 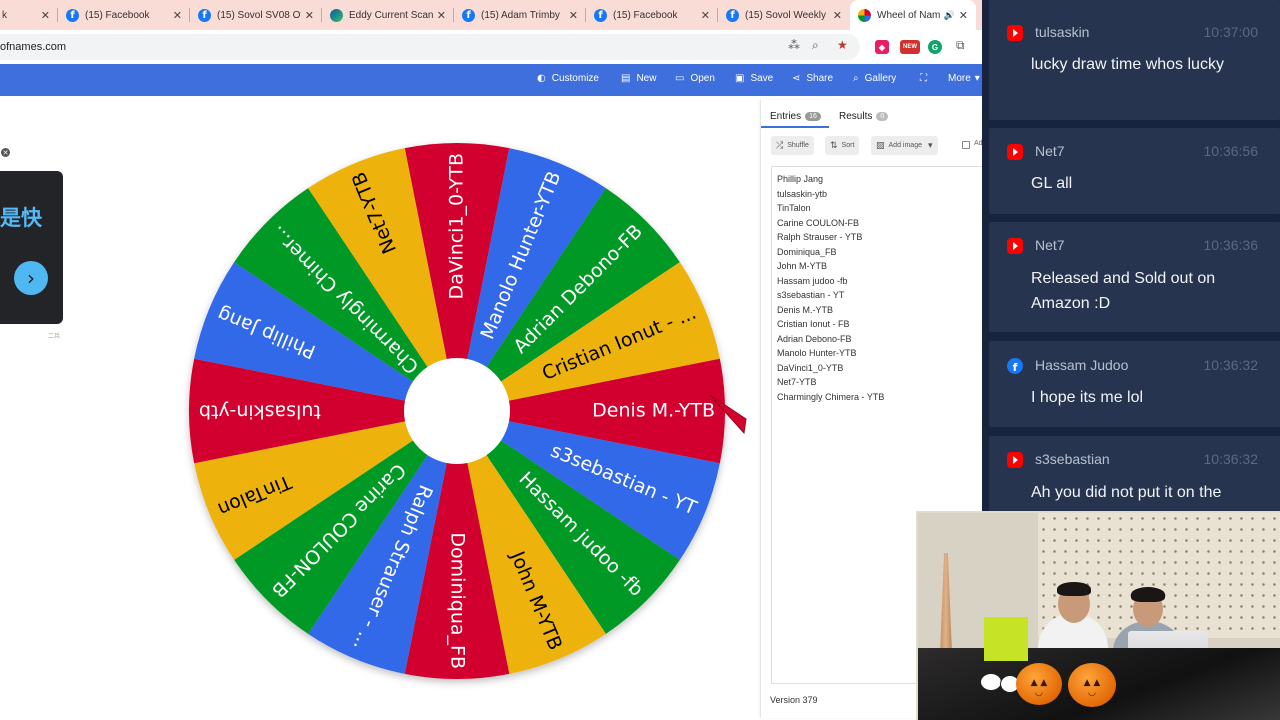 I want to click on tab-title: Wheel of Nam, so click(x=909, y=15).